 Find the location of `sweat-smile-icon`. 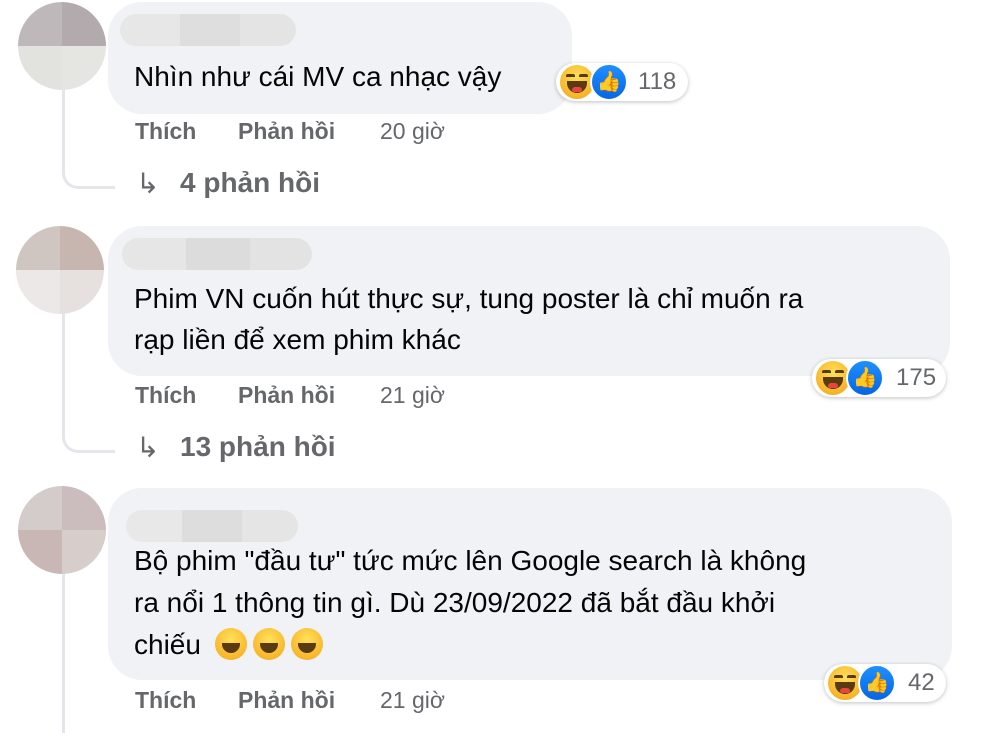

sweat-smile-icon is located at coordinates (306, 644).